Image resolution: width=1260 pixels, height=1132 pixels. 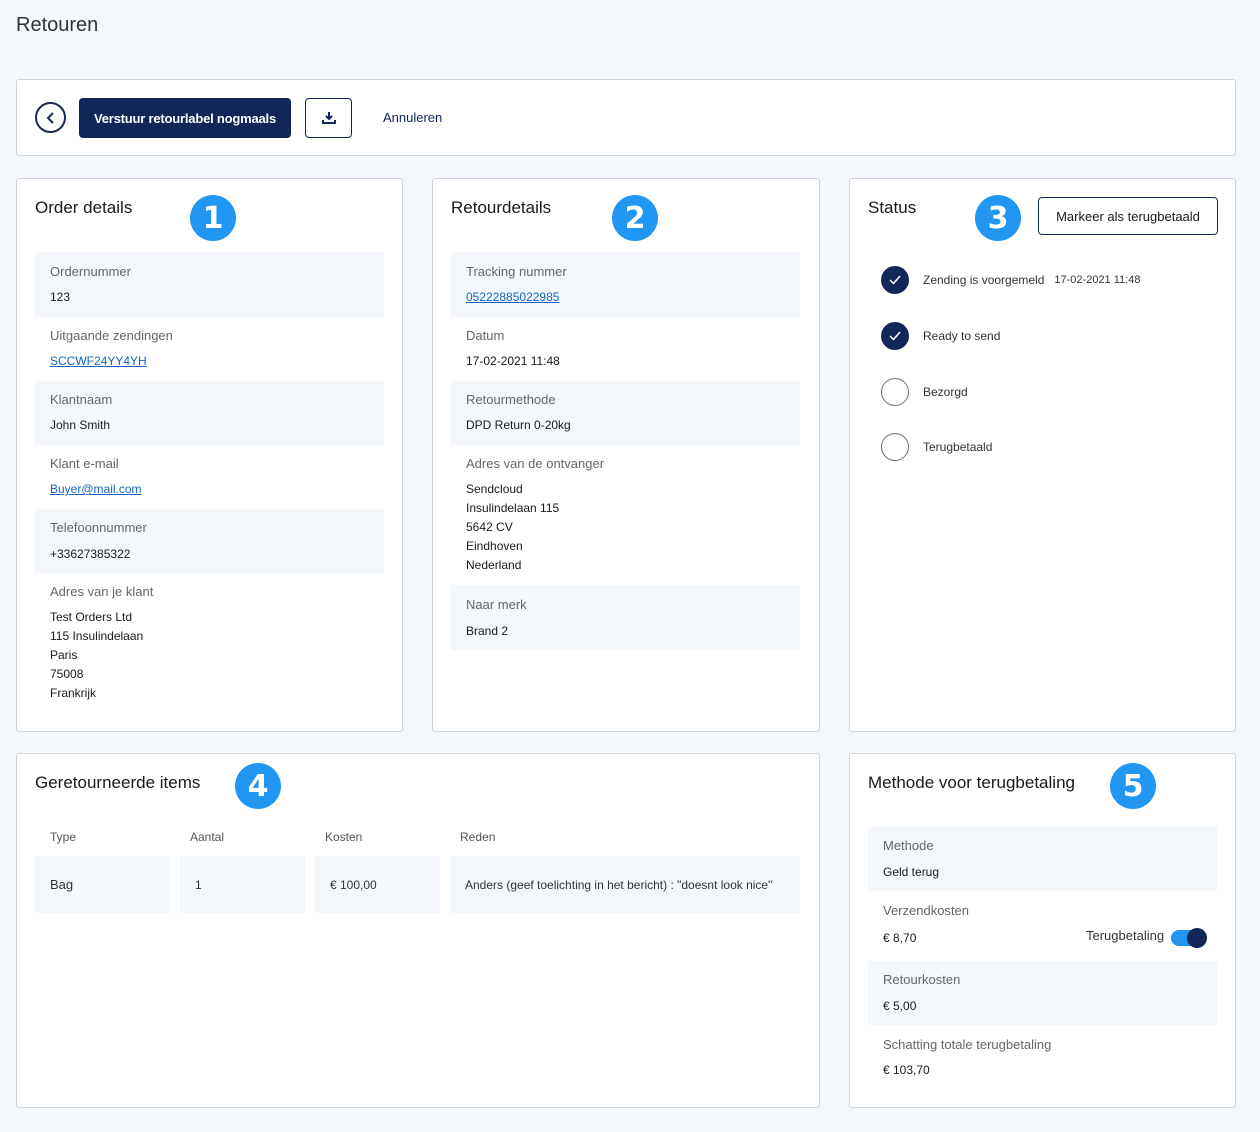 I want to click on status-title: Status, so click(x=892, y=207).